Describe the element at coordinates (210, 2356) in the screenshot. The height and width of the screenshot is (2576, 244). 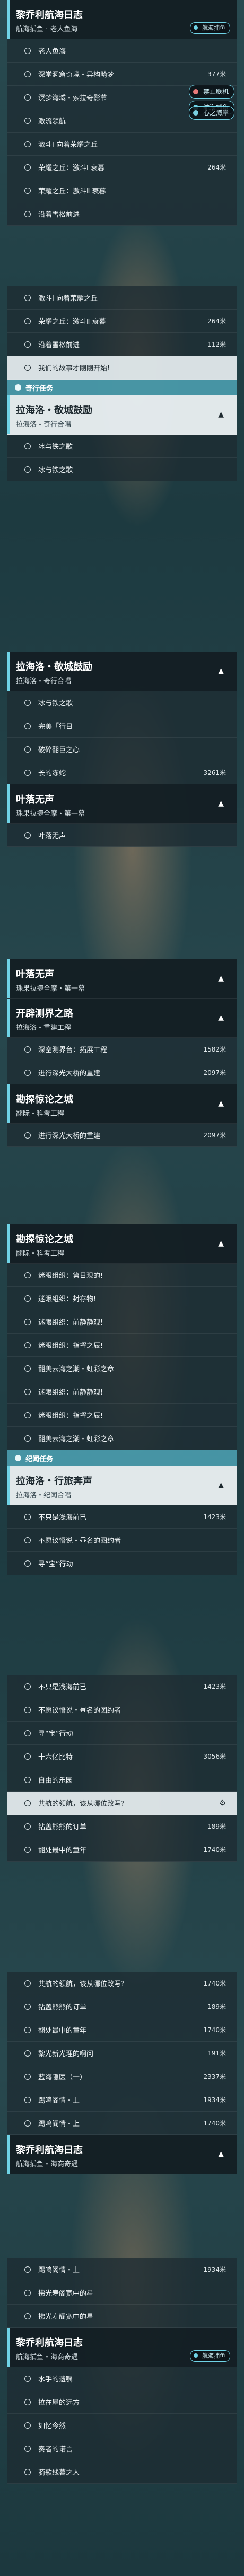
I see `mode-badge: 航海捕鱼` at that location.